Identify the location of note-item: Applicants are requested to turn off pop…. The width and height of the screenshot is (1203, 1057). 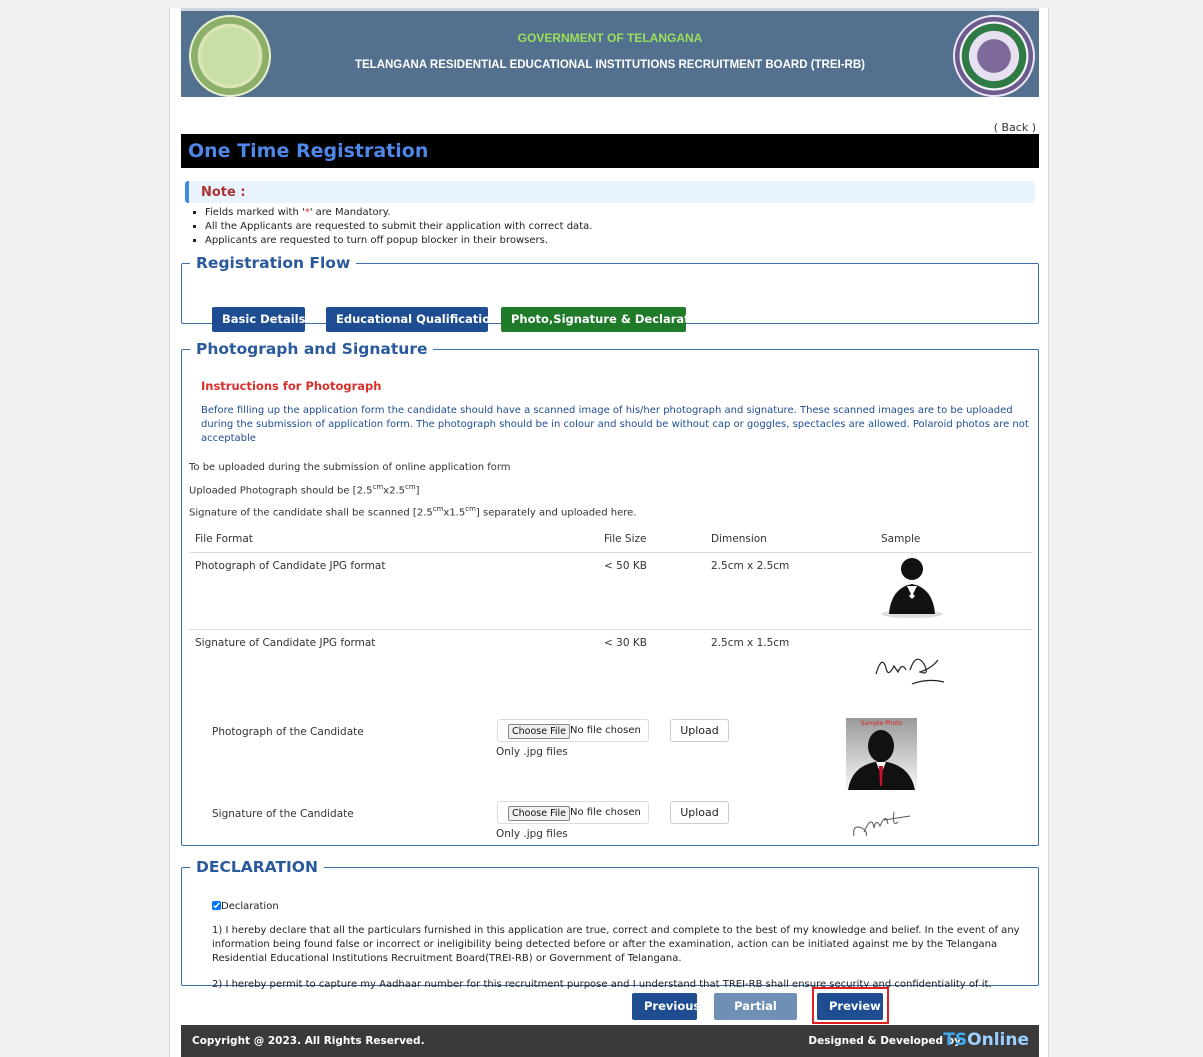
(398, 241).